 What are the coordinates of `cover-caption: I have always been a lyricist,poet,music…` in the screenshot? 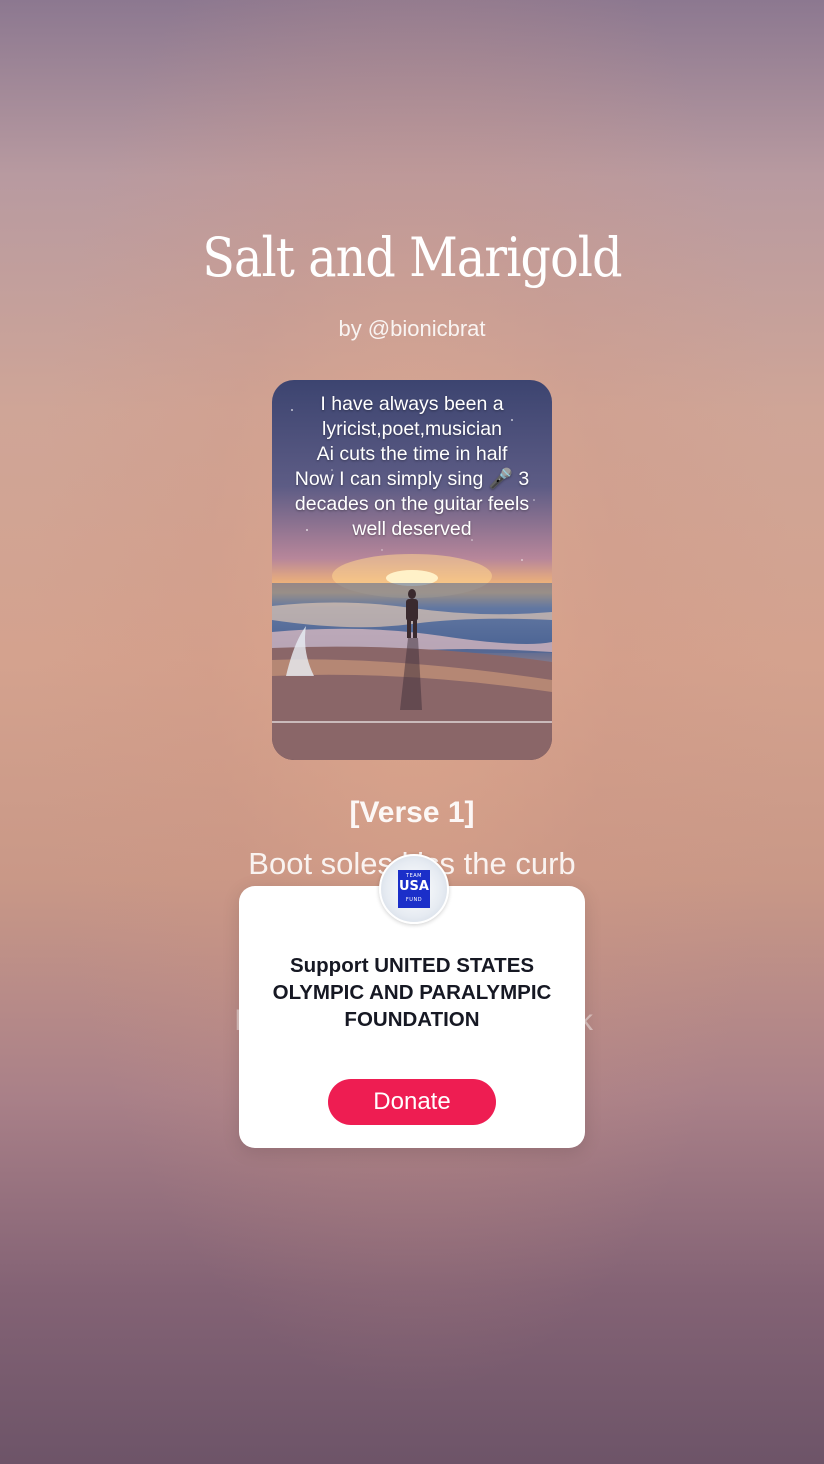 It's located at (412, 466).